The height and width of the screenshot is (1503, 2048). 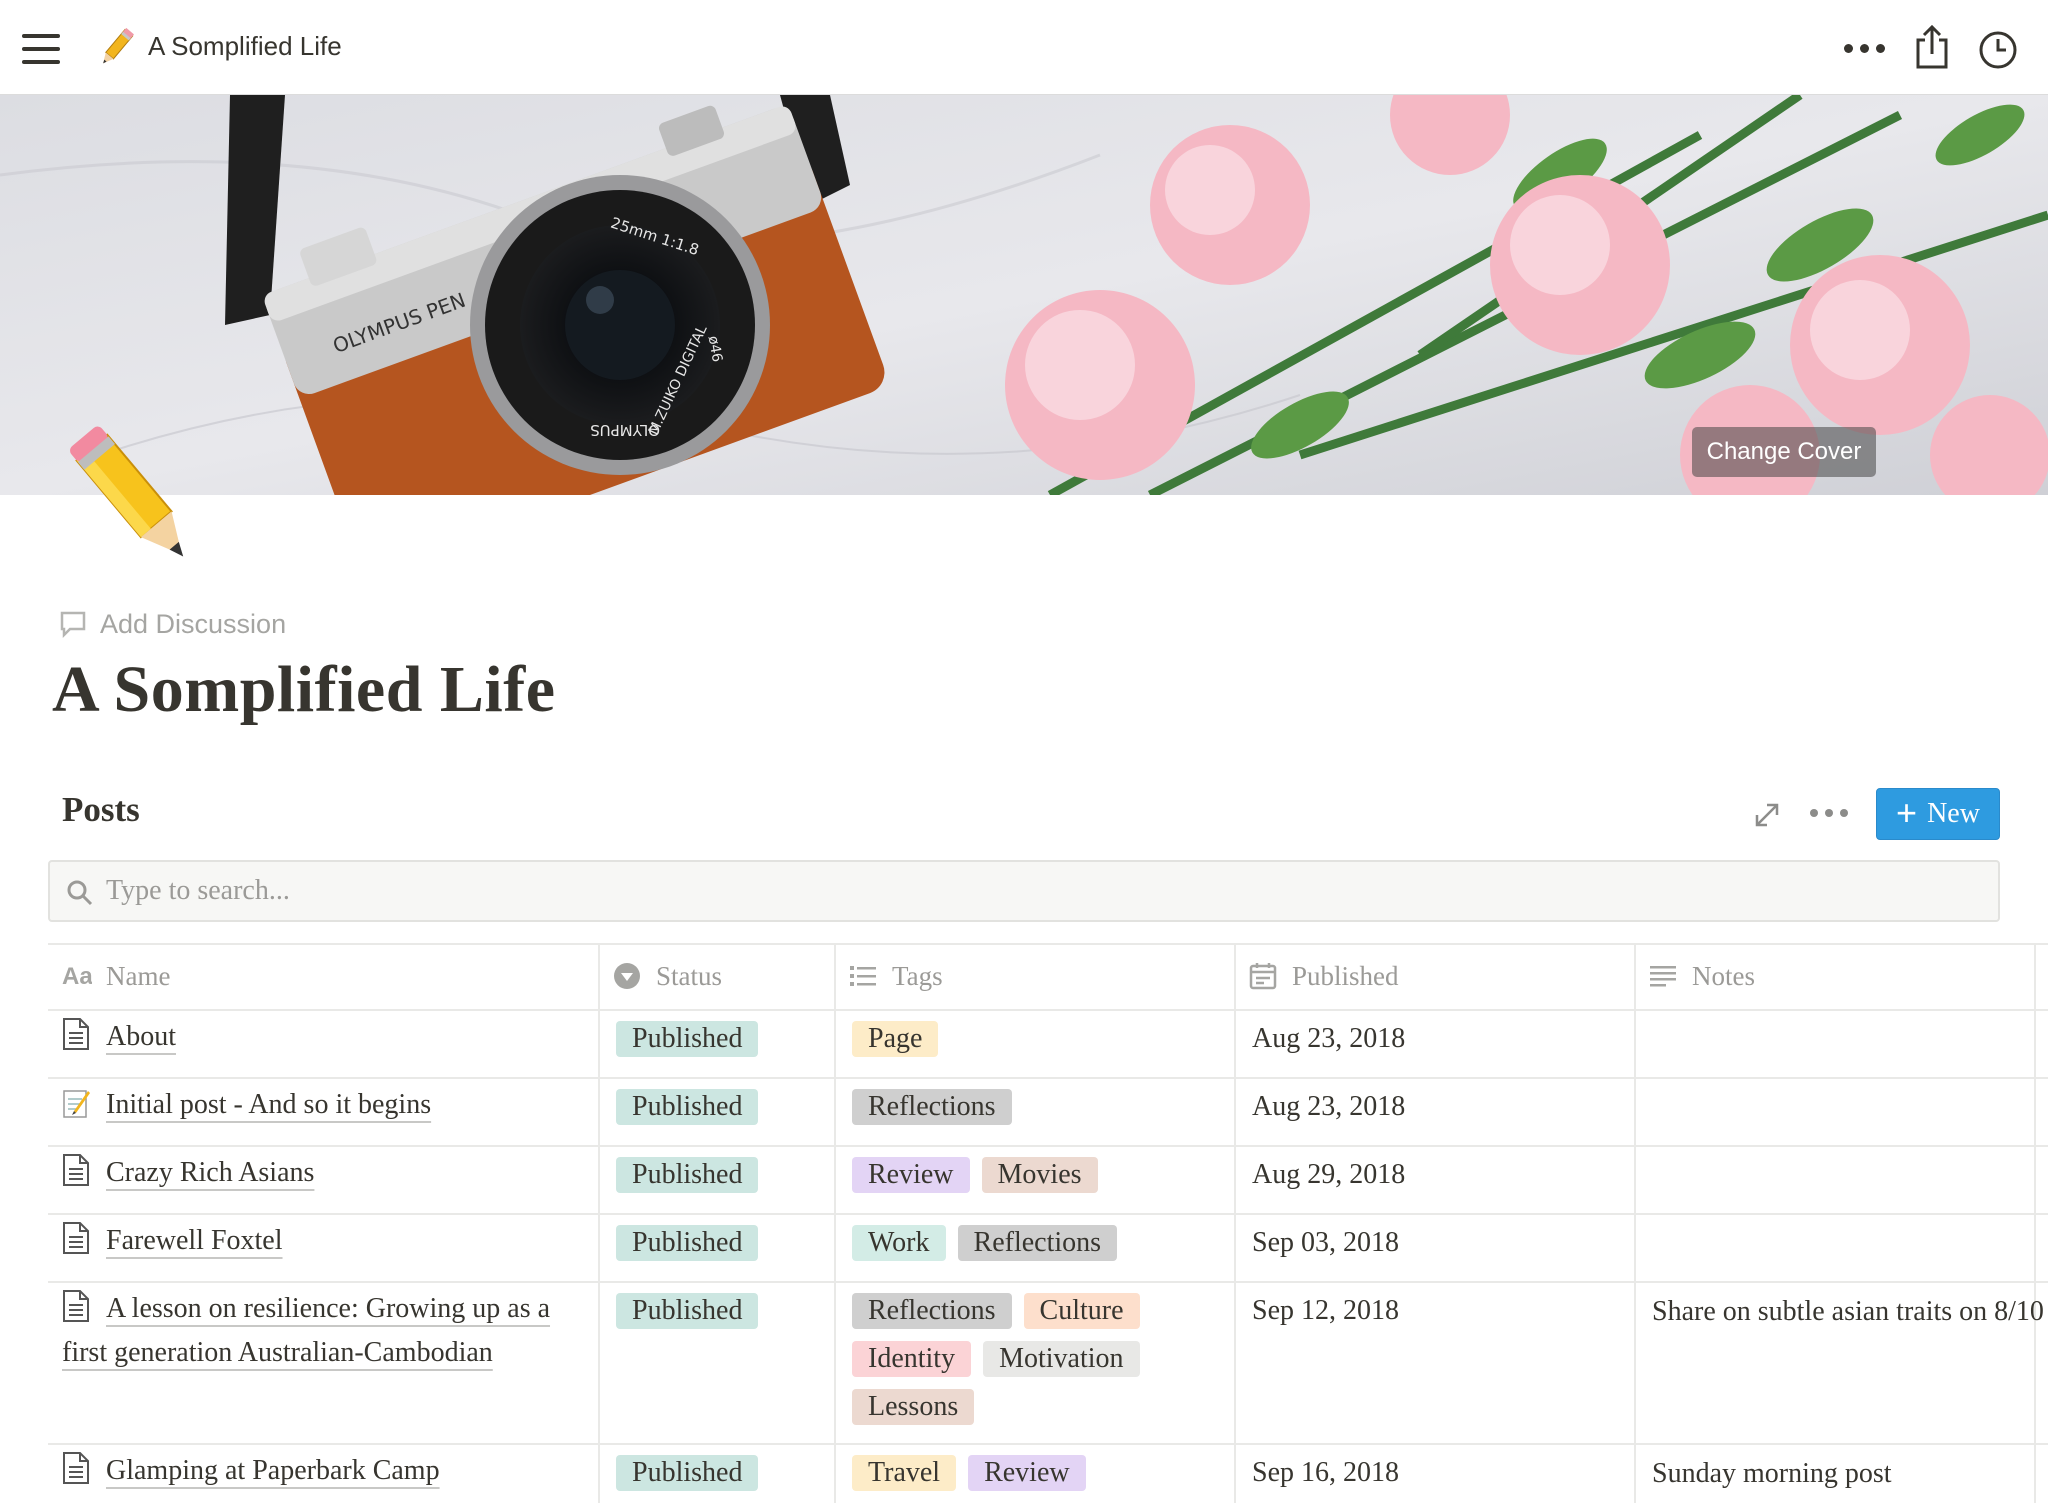 What do you see at coordinates (1850, 1469) in the screenshot?
I see `notes-cell: Sunday morning post` at bounding box center [1850, 1469].